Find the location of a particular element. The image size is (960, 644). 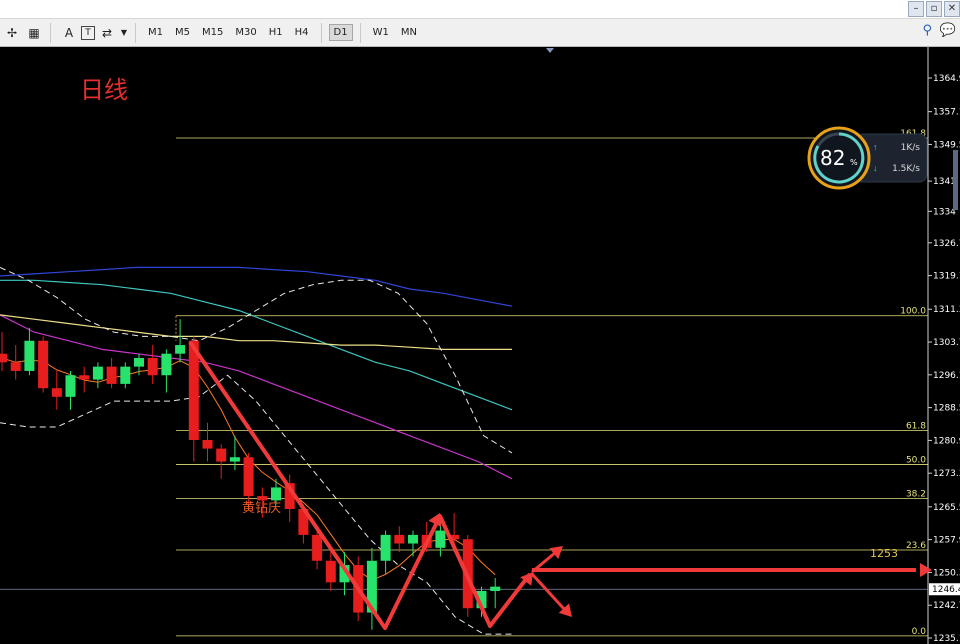

price-axis-label: 1280.9 is located at coordinates (946, 441).